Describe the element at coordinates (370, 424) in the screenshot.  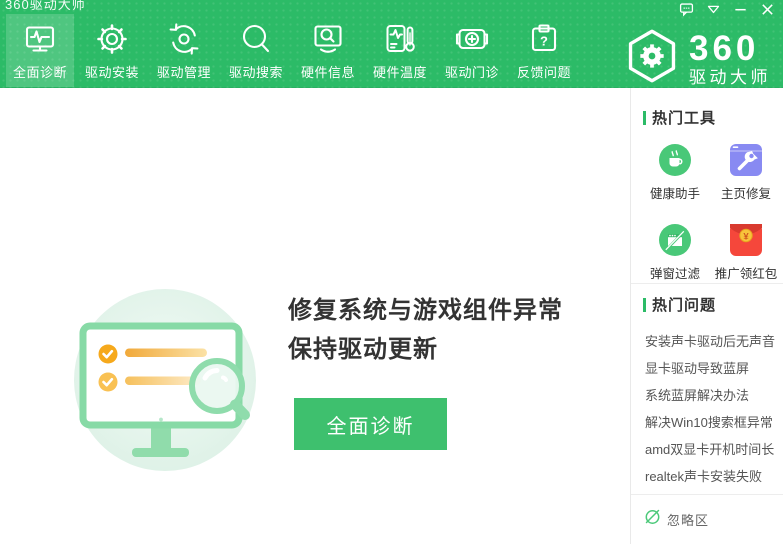
I see `full-diagnose-button: 全面诊断` at that location.